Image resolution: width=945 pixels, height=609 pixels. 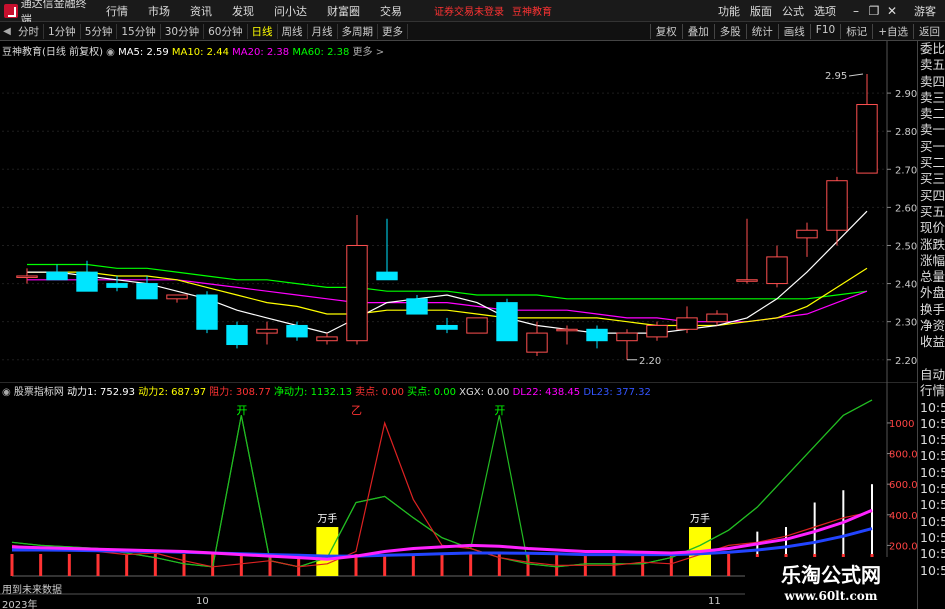 What do you see at coordinates (931, 342) in the screenshot?
I see `panel-label: 收益` at bounding box center [931, 342].